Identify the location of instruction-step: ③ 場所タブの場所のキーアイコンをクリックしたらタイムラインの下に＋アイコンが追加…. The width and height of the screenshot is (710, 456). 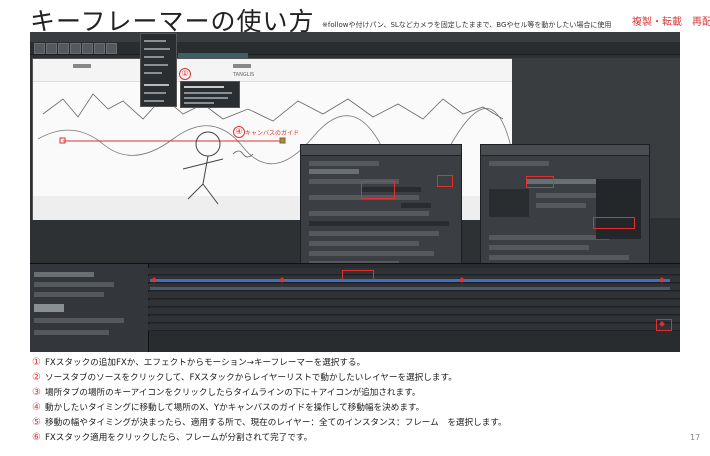
(226, 392).